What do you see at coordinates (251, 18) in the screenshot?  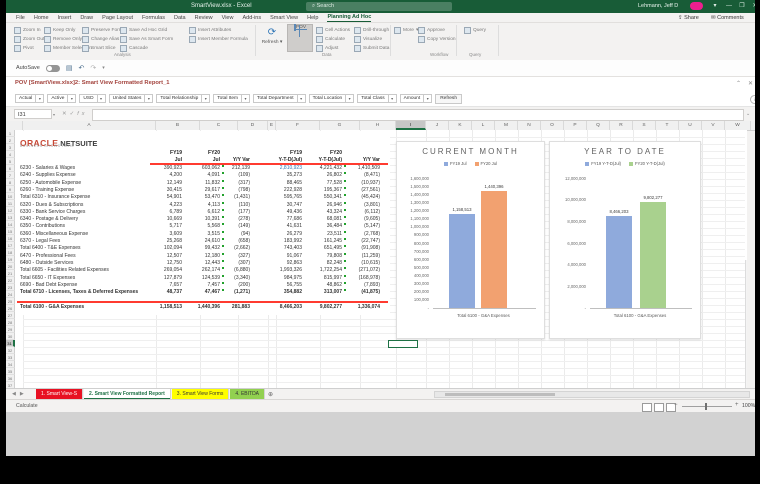 I see `ribbon-tab-add-ins: Add-ins` at bounding box center [251, 18].